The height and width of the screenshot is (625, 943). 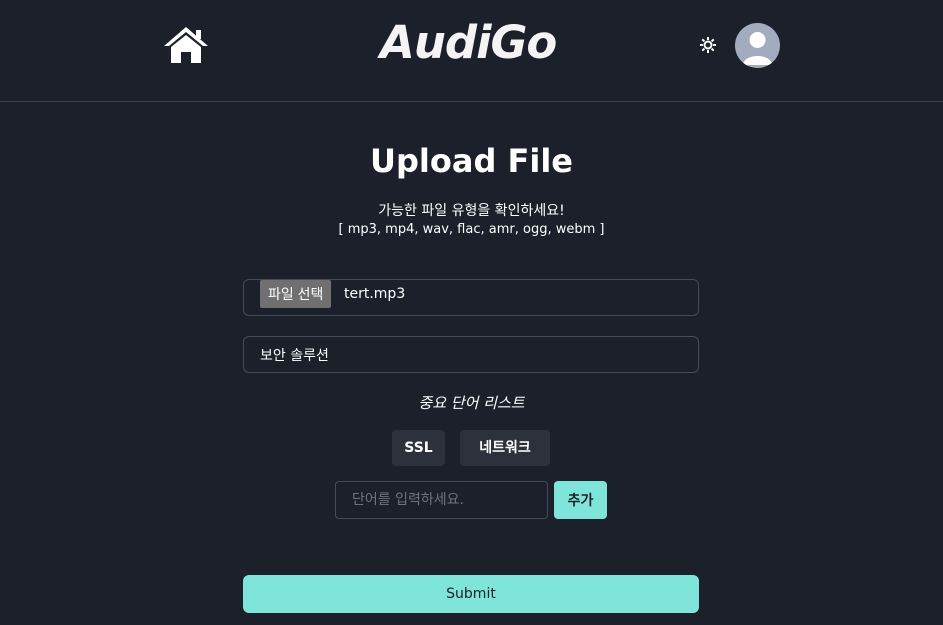 I want to click on page-title: Upload File, so click(x=471, y=161).